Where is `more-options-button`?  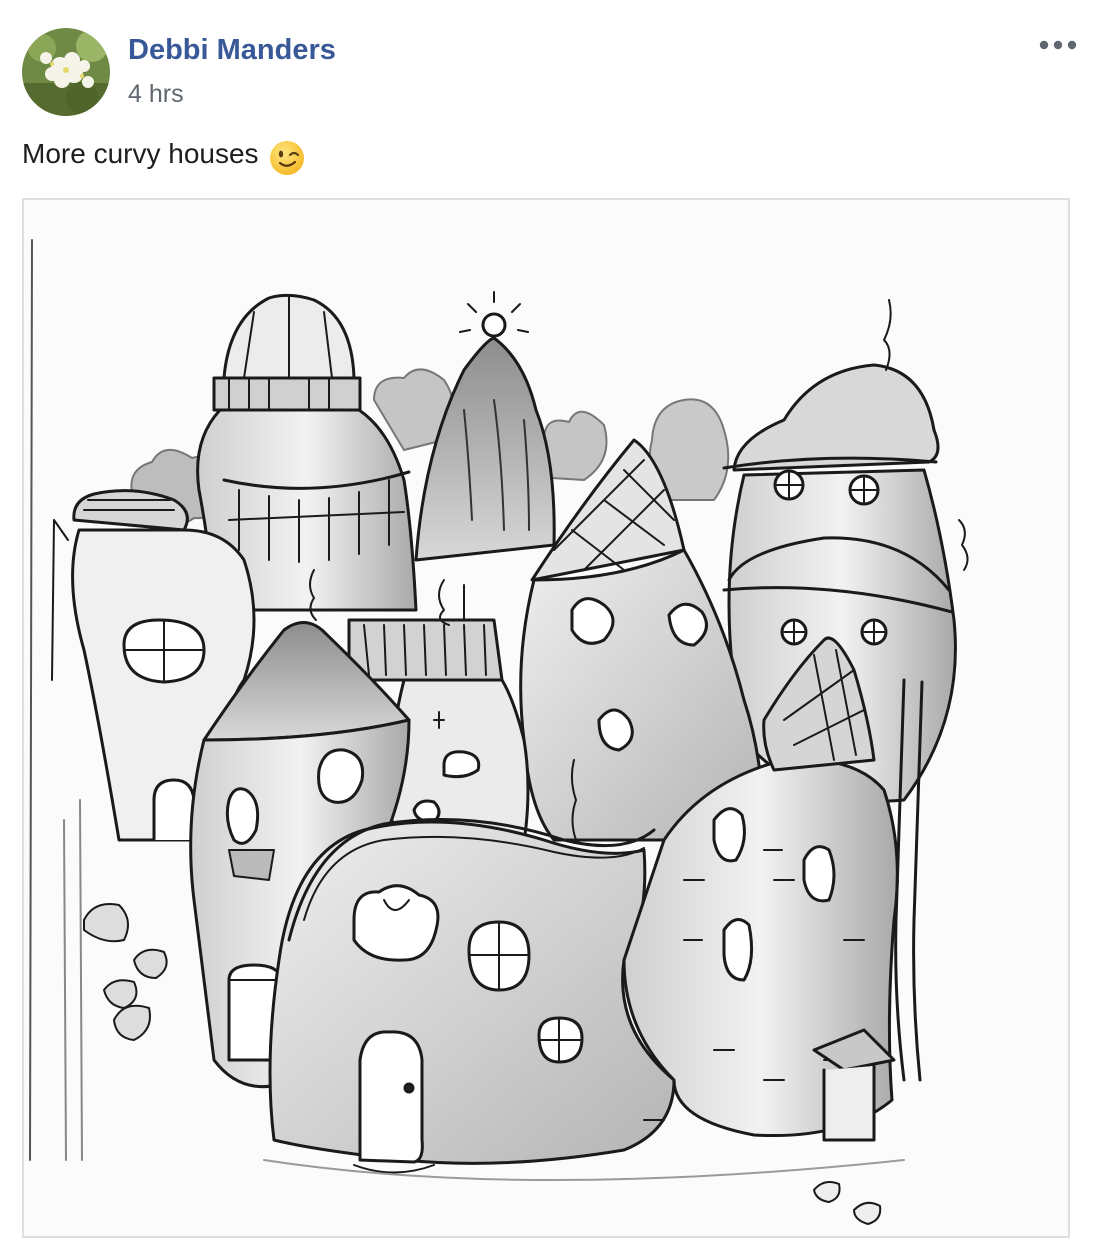 more-options-button is located at coordinates (1058, 45).